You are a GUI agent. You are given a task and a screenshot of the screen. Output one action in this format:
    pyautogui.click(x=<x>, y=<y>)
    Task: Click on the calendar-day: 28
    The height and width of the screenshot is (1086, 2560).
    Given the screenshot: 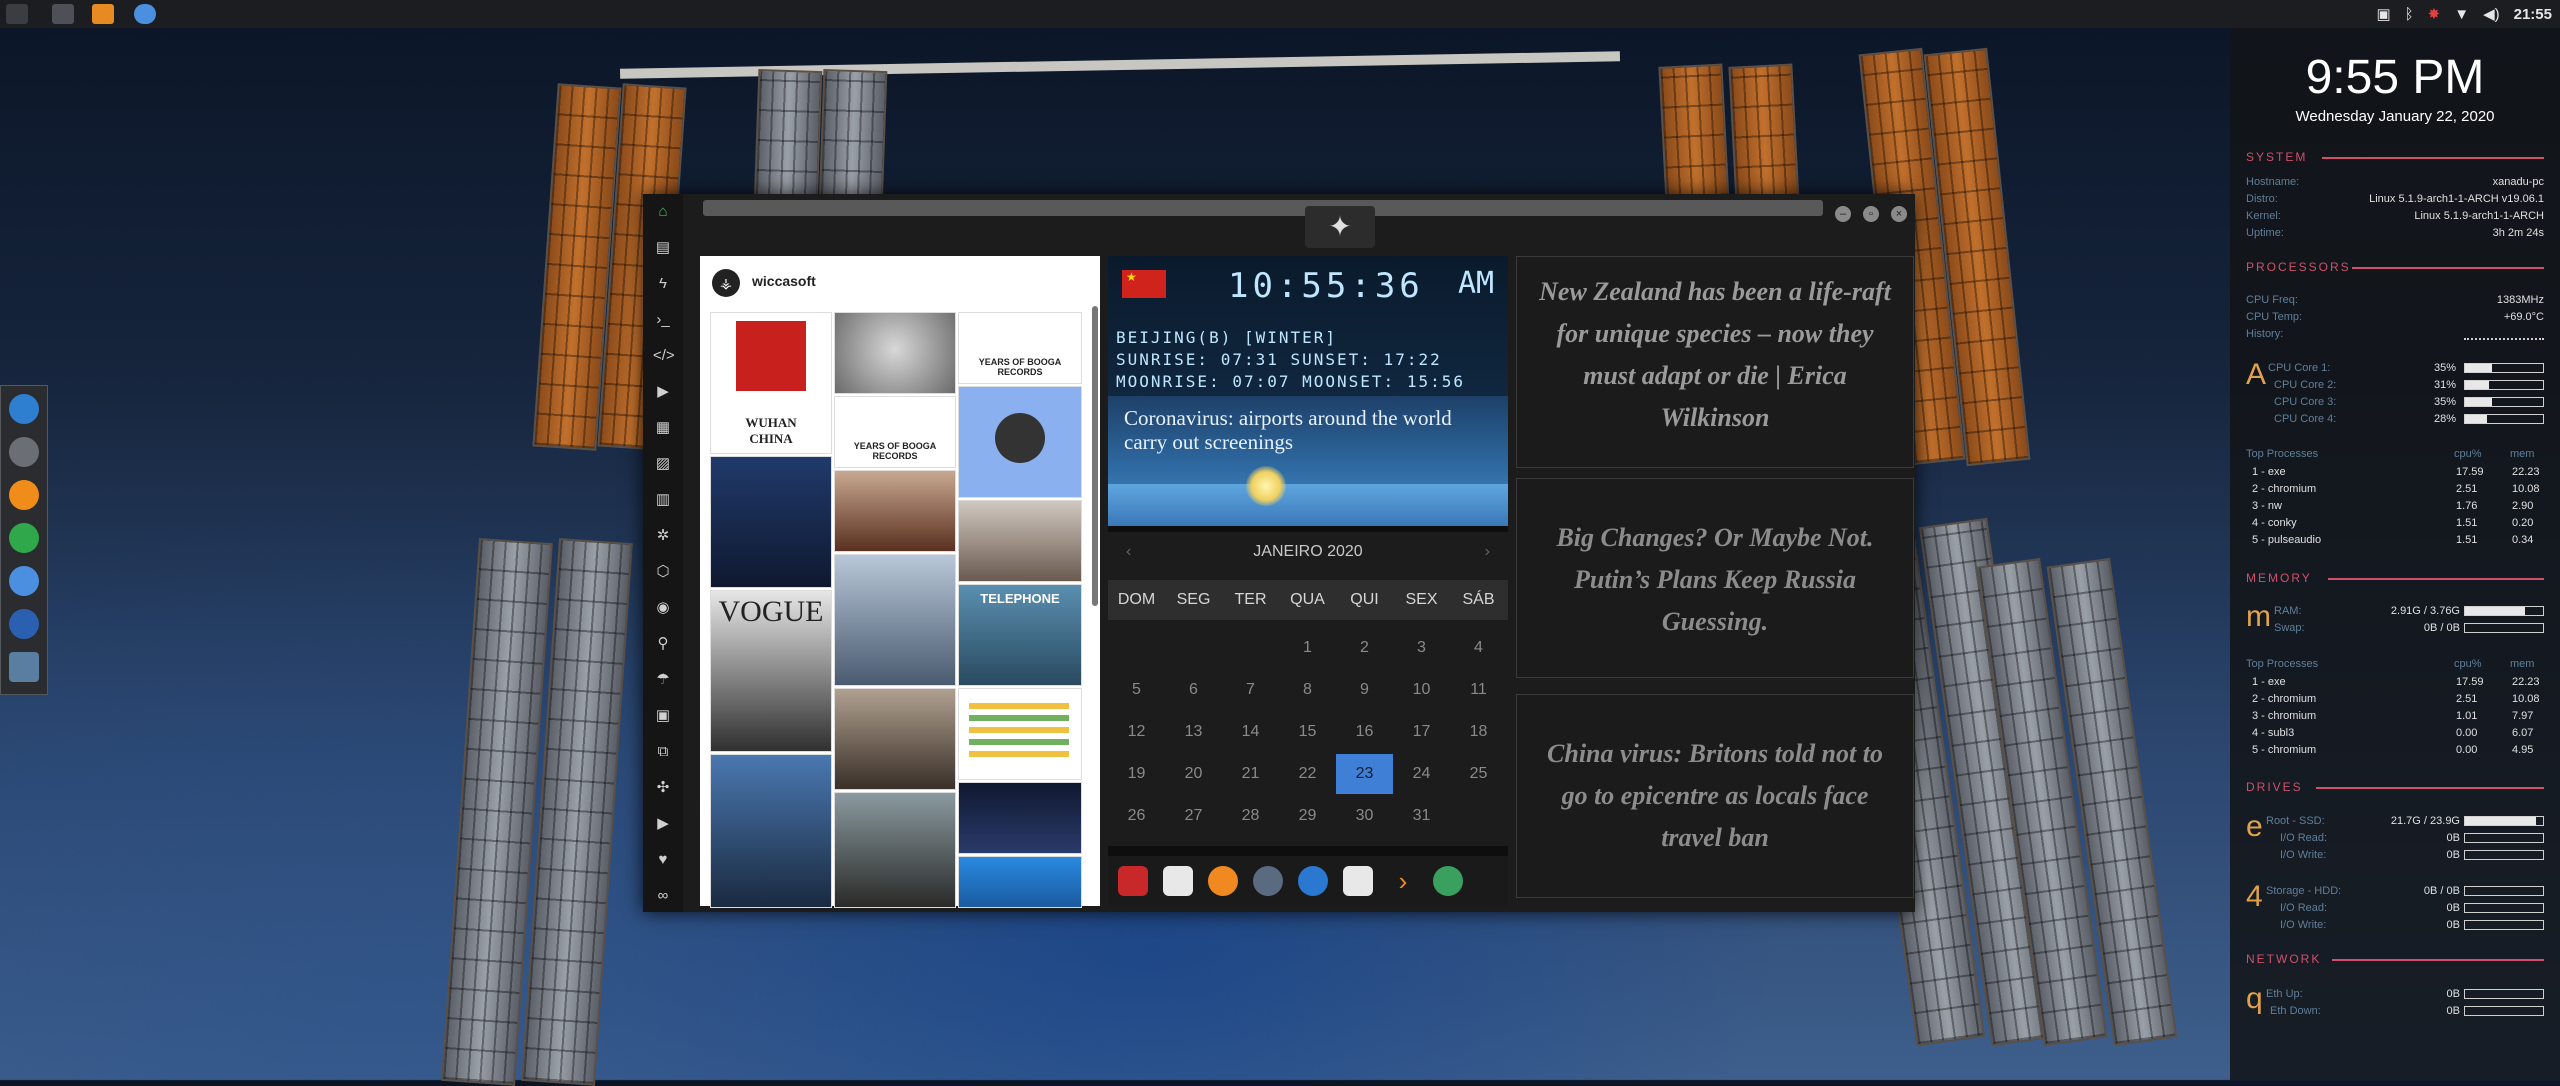 What is the action you would take?
    pyautogui.click(x=1250, y=816)
    